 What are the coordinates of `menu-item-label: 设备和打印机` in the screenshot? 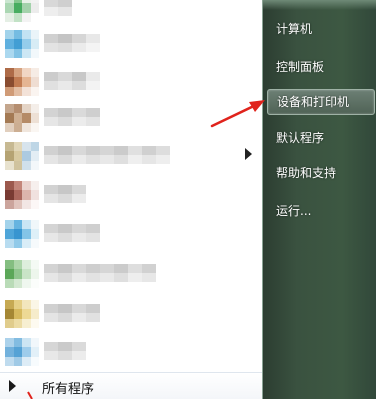 It's located at (313, 102).